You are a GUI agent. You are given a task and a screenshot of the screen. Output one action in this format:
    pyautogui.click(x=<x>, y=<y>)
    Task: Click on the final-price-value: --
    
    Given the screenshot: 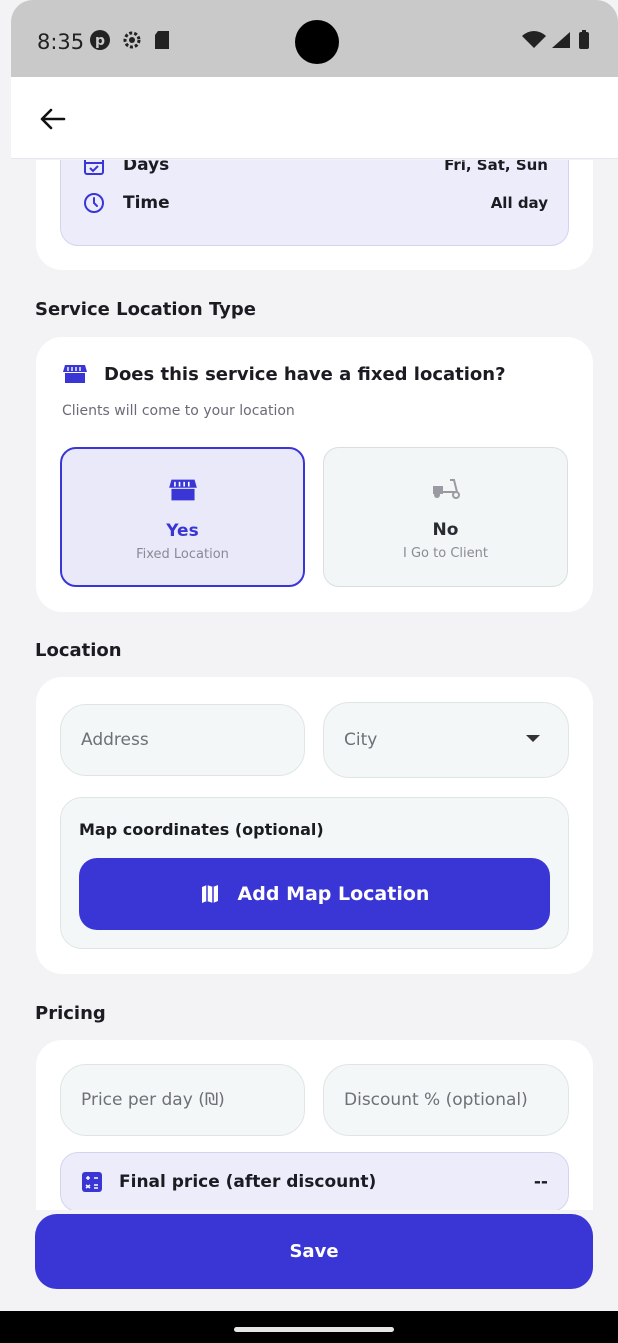 What is the action you would take?
    pyautogui.click(x=540, y=1182)
    